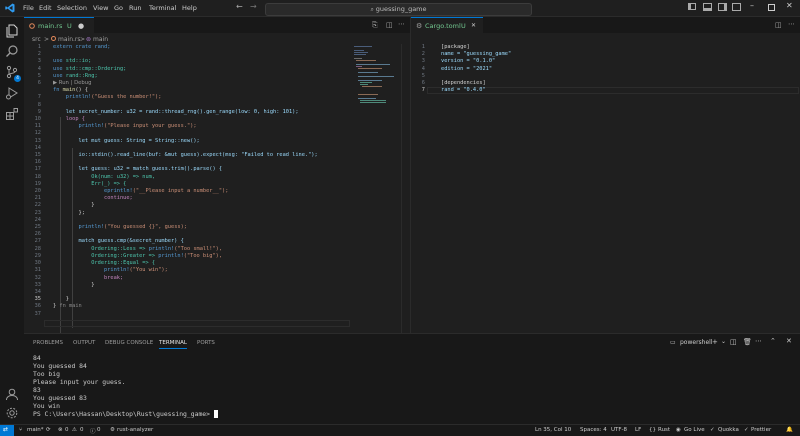 This screenshot has width=800, height=436. What do you see at coordinates (673, 342) in the screenshot?
I see `terminal-icon: ▭` at bounding box center [673, 342].